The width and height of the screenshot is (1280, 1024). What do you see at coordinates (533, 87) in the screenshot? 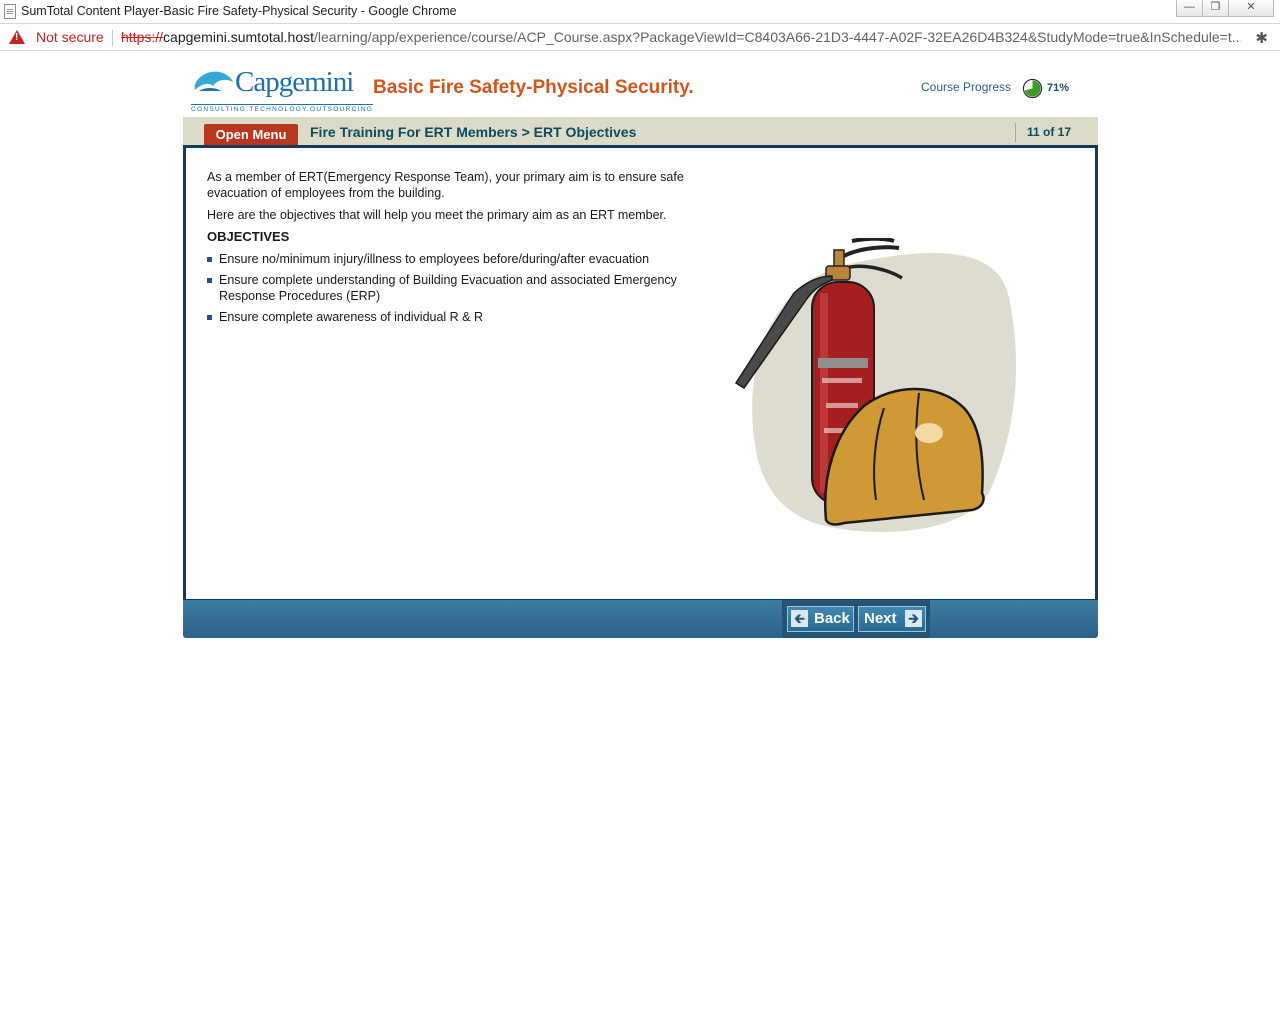
I see `course-title: Basic Fire Safety-Physical Security.` at bounding box center [533, 87].